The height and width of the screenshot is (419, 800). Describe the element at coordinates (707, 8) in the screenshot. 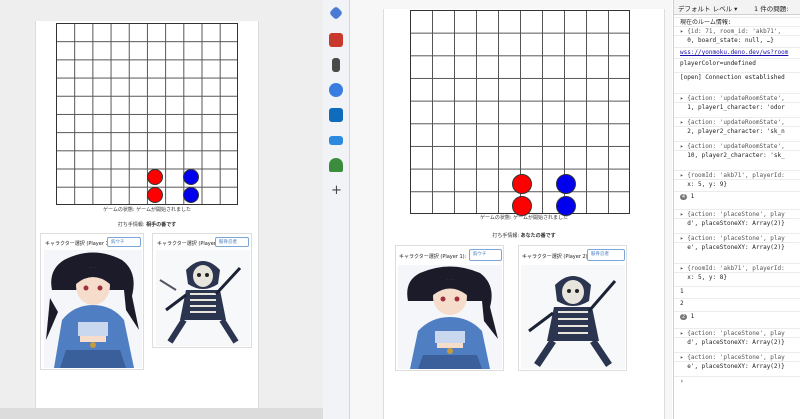

I see `log-level-dropdown: デフォルト レベル ▾` at that location.